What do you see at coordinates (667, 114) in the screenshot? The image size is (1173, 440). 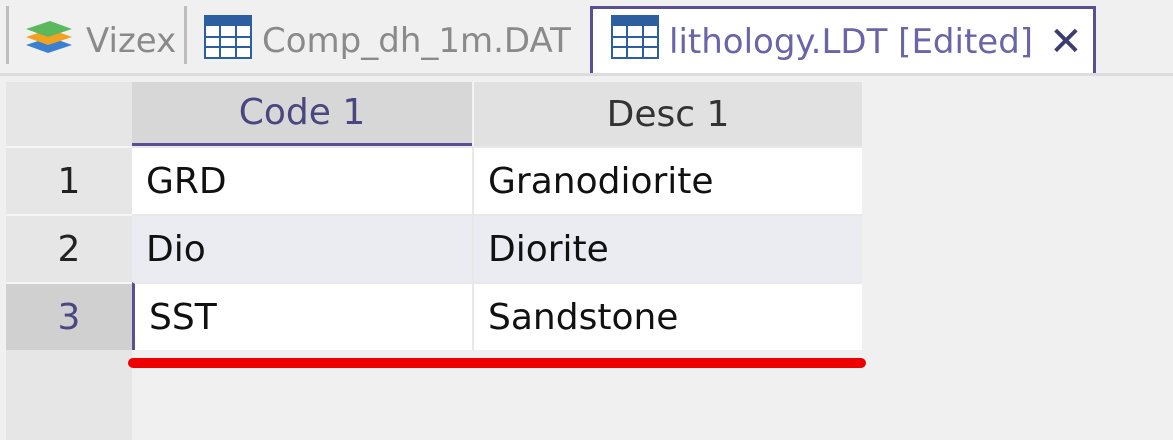 I see `column-header-desc: Desc 1` at bounding box center [667, 114].